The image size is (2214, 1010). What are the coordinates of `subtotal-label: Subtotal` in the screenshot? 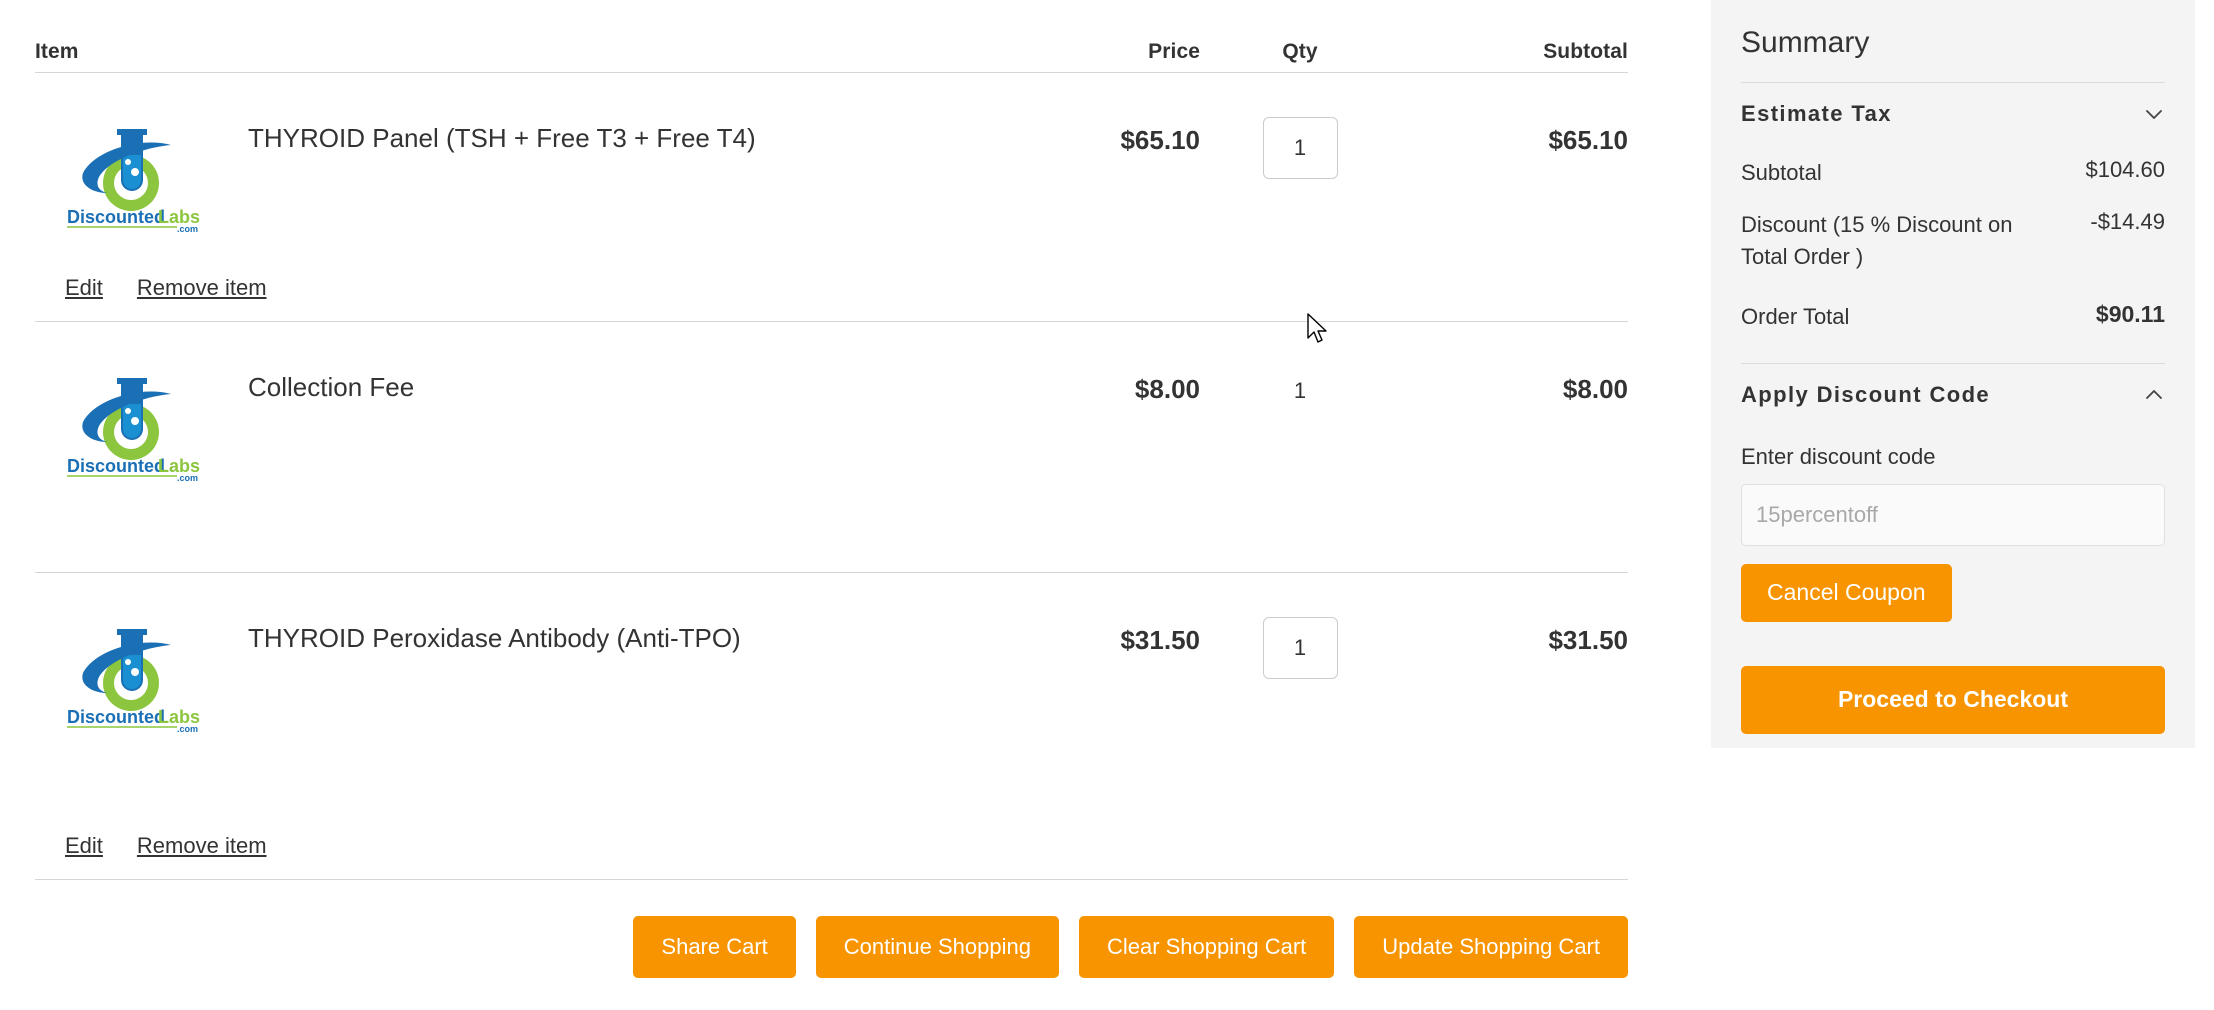 It's located at (1781, 172).